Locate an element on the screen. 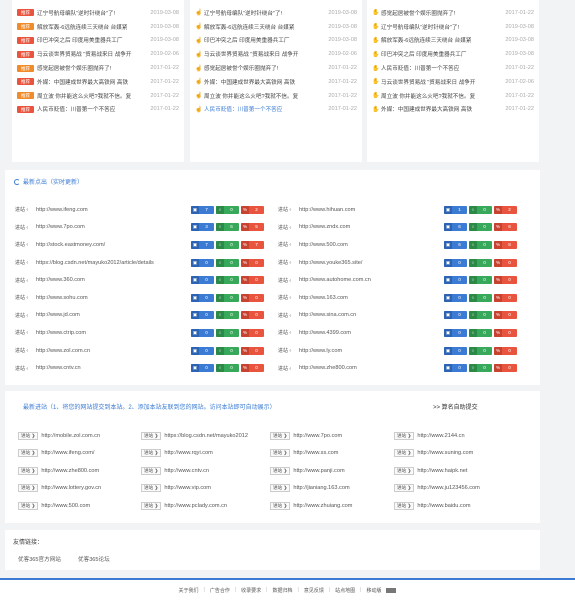 Image resolution: width=575 pixels, height=600 pixels. click-row: 进站 ‹ http://www.4399.com ▣ 0 ○ 0% 0 is located at coordinates (397, 333).